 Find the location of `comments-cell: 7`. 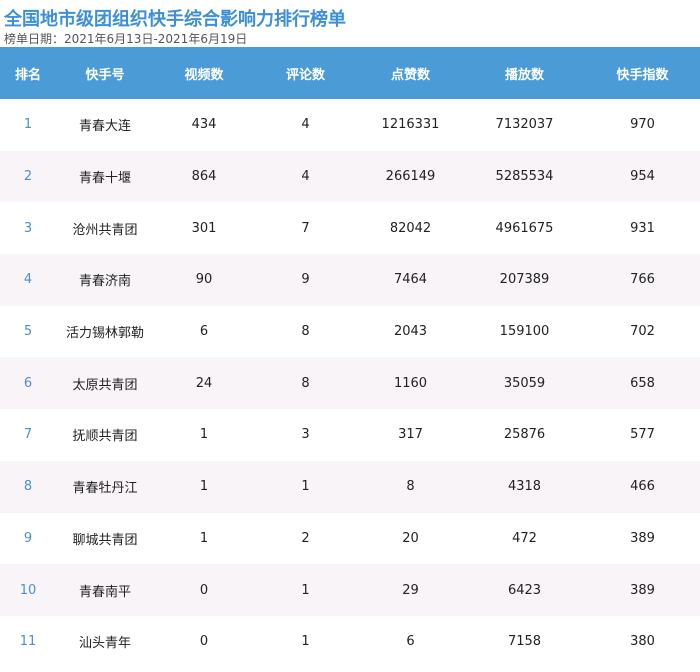

comments-cell: 7 is located at coordinates (305, 228).